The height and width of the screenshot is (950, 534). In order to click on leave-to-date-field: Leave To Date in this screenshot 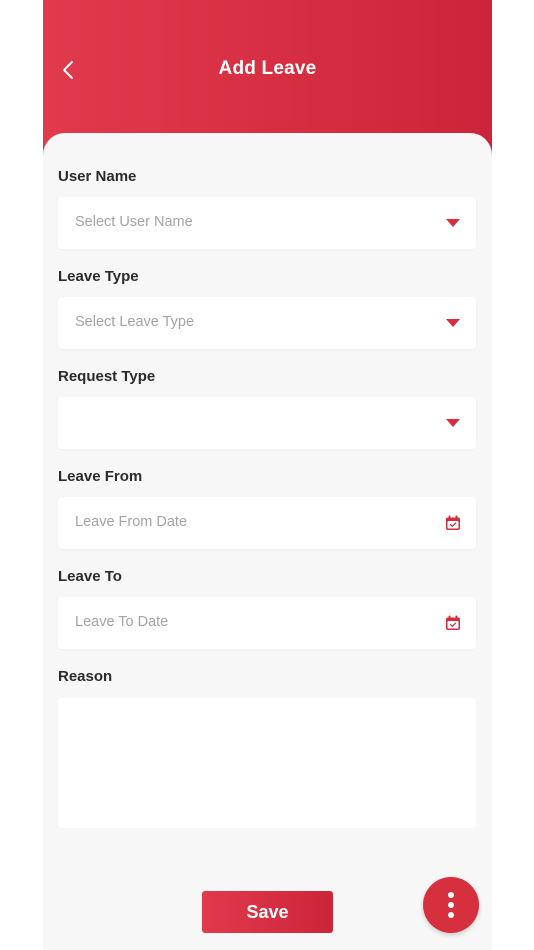, I will do `click(267, 623)`.